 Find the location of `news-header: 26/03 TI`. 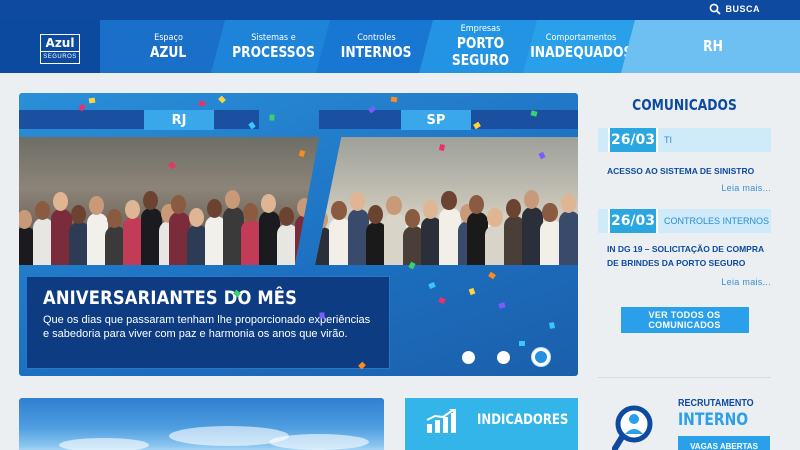

news-header: 26/03 TI is located at coordinates (684, 140).